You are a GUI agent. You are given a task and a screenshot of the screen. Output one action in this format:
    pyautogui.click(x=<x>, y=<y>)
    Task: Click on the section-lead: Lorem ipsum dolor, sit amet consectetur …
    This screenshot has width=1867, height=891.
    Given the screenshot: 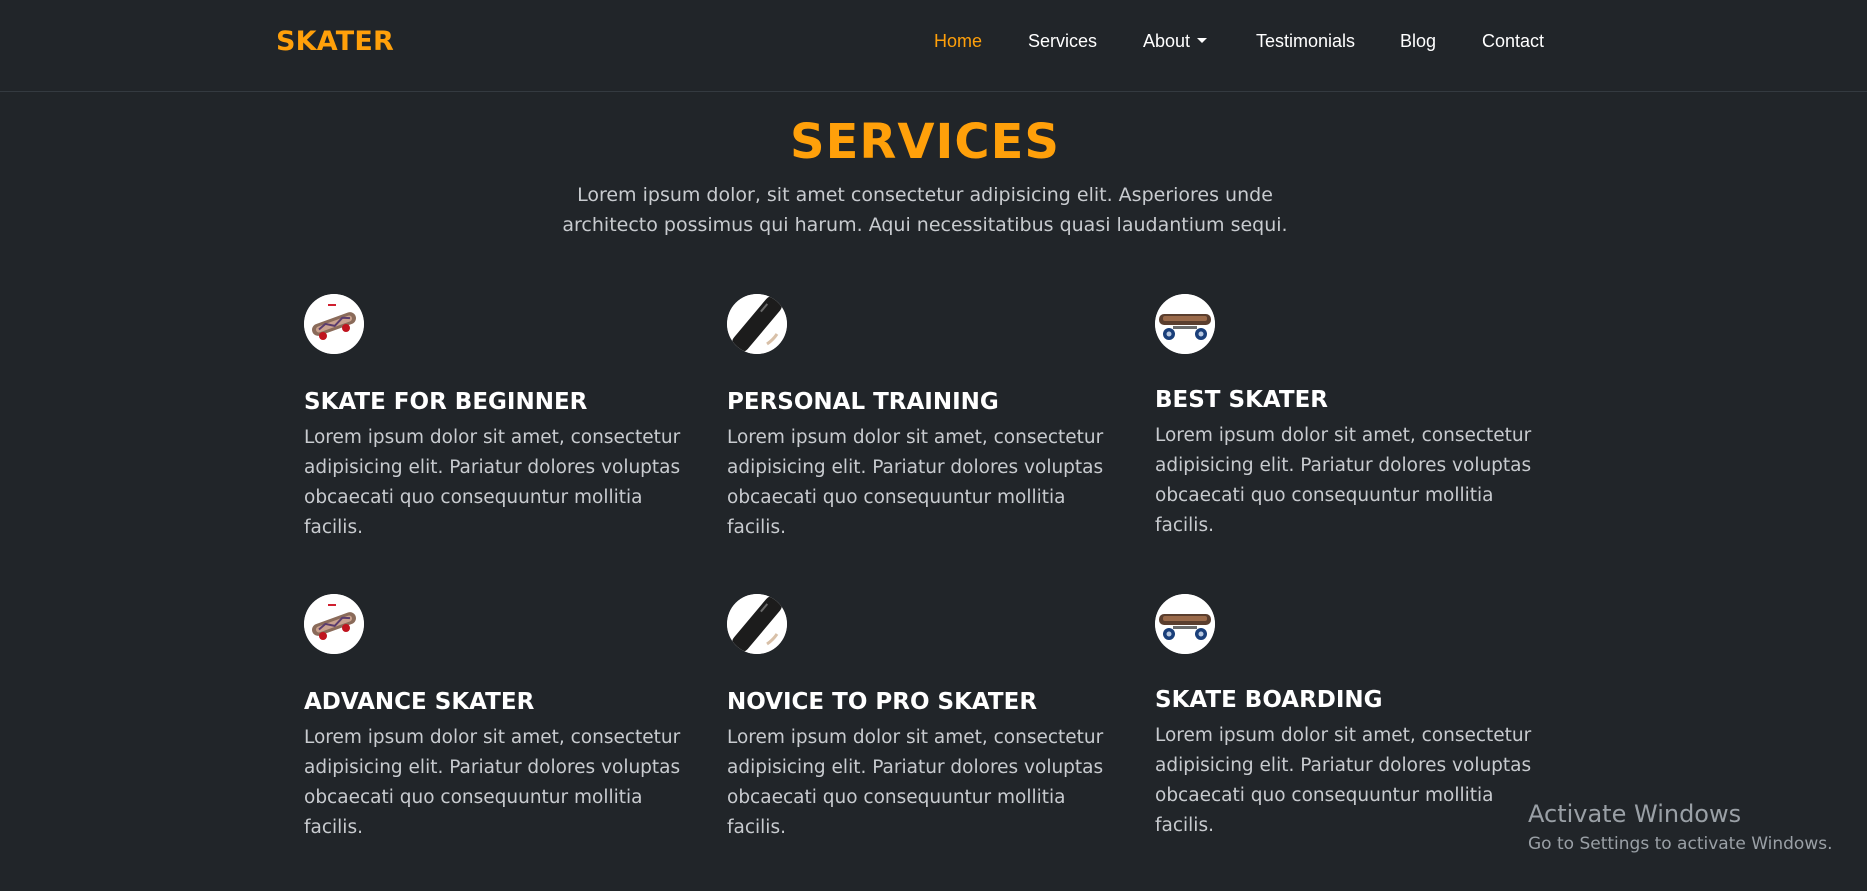 What is the action you would take?
    pyautogui.click(x=925, y=210)
    